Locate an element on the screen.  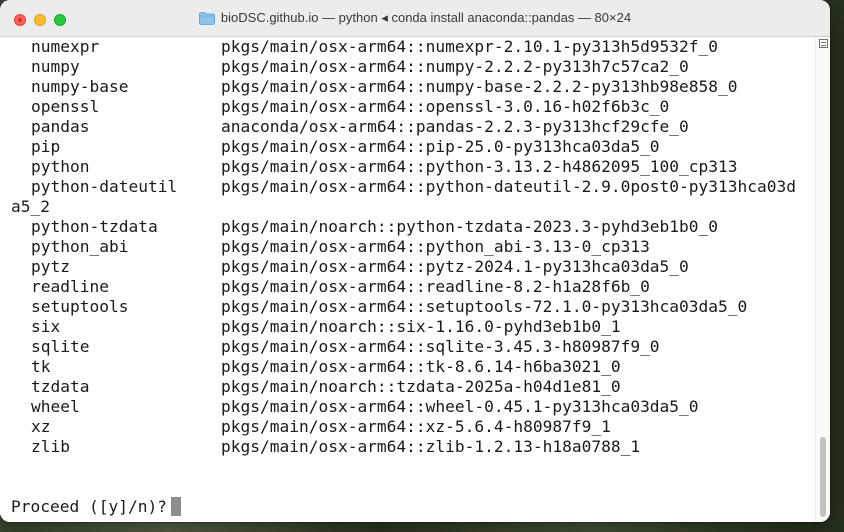
package-name: pytz is located at coordinates (50, 266).